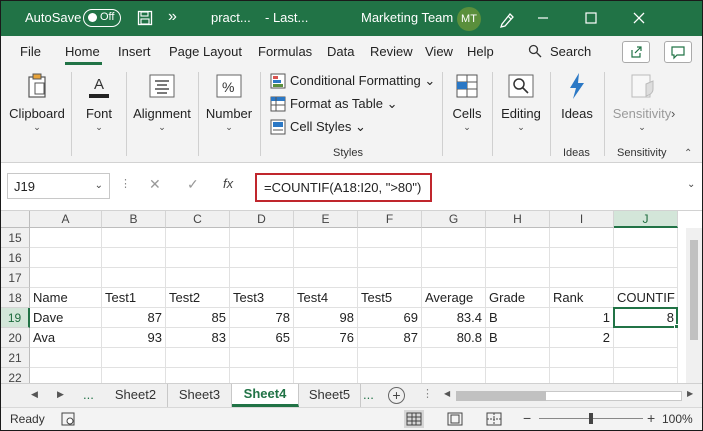 The width and height of the screenshot is (703, 431). Describe the element at coordinates (172, 17) in the screenshot. I see `quick-access-more: »` at that location.